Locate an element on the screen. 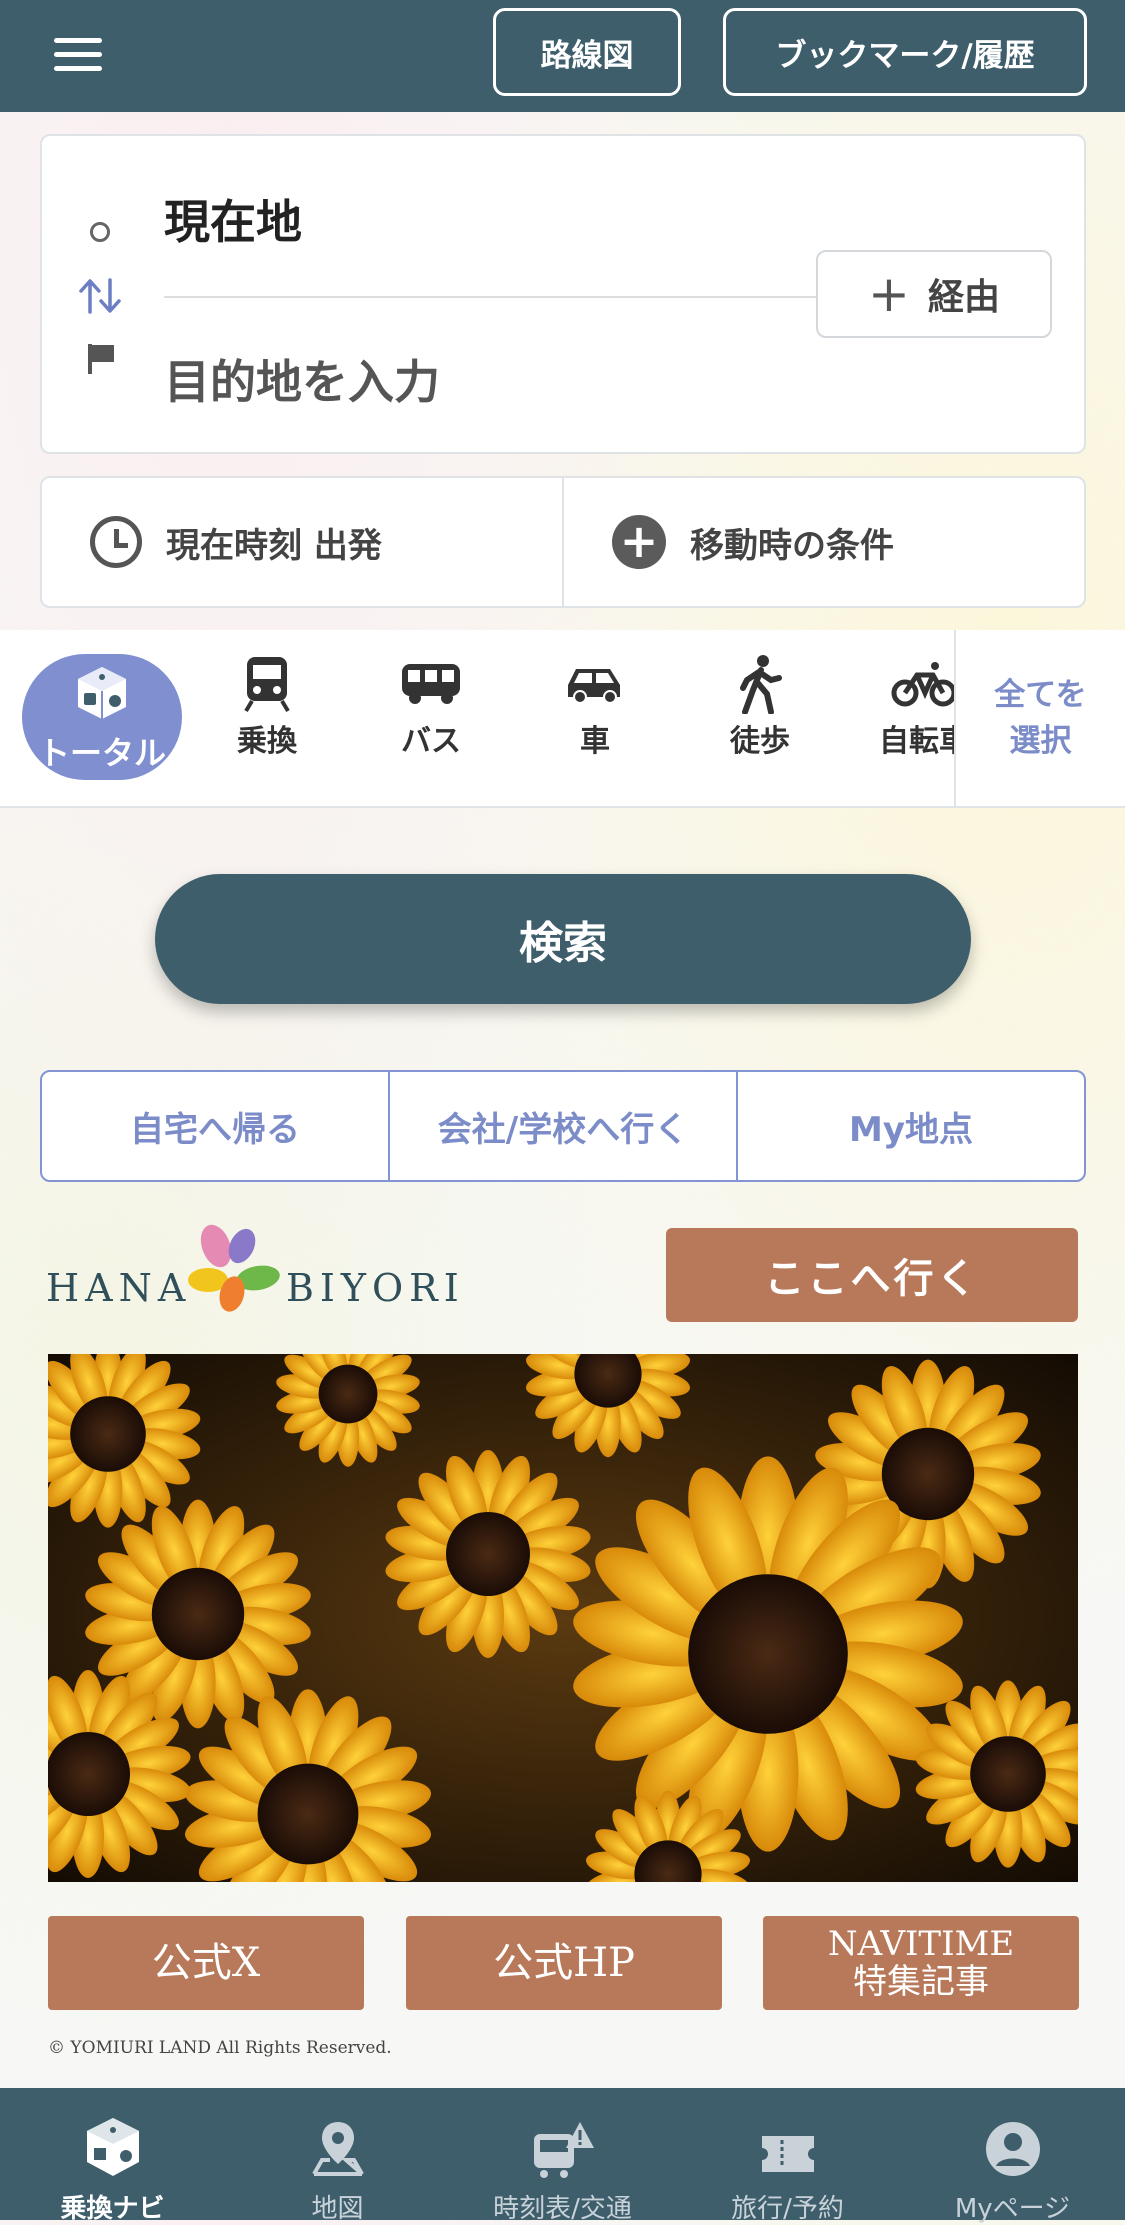 Image resolution: width=1125 pixels, height=2225 pixels. walk-icon is located at coordinates (761, 684).